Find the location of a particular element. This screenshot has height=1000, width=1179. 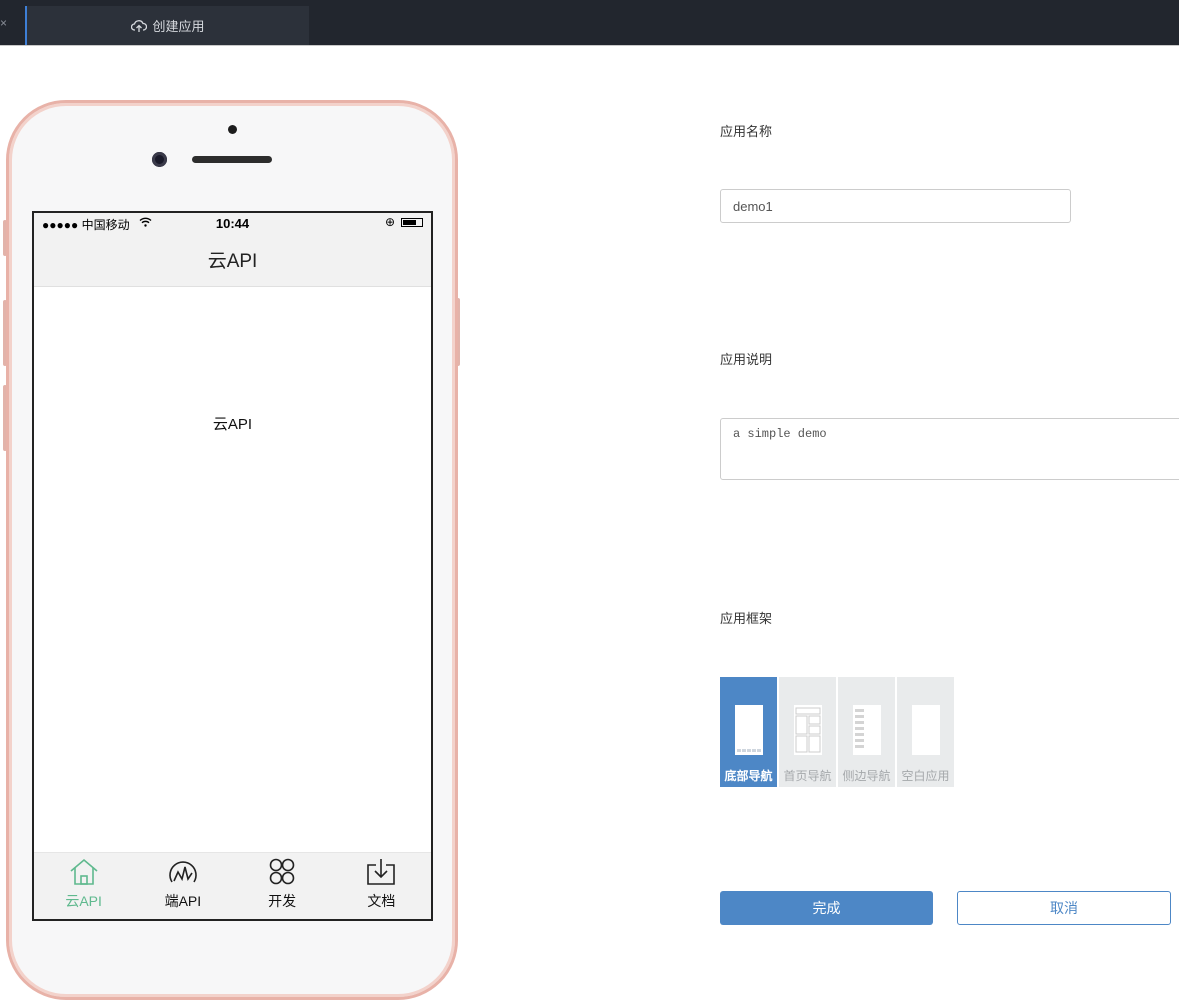

phone-camera is located at coordinates (159, 159).